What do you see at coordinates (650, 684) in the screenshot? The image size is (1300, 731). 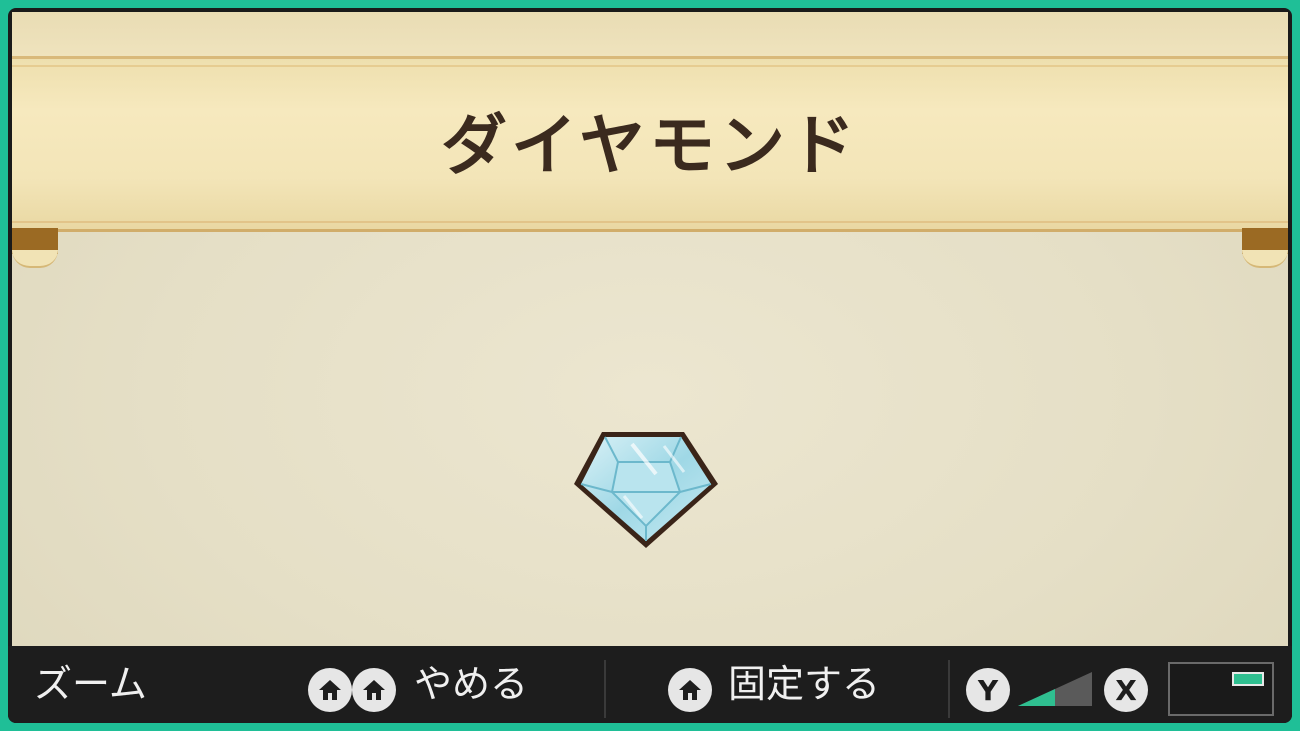 I see `control-bar: ズーム やめる 固定する Y X` at bounding box center [650, 684].